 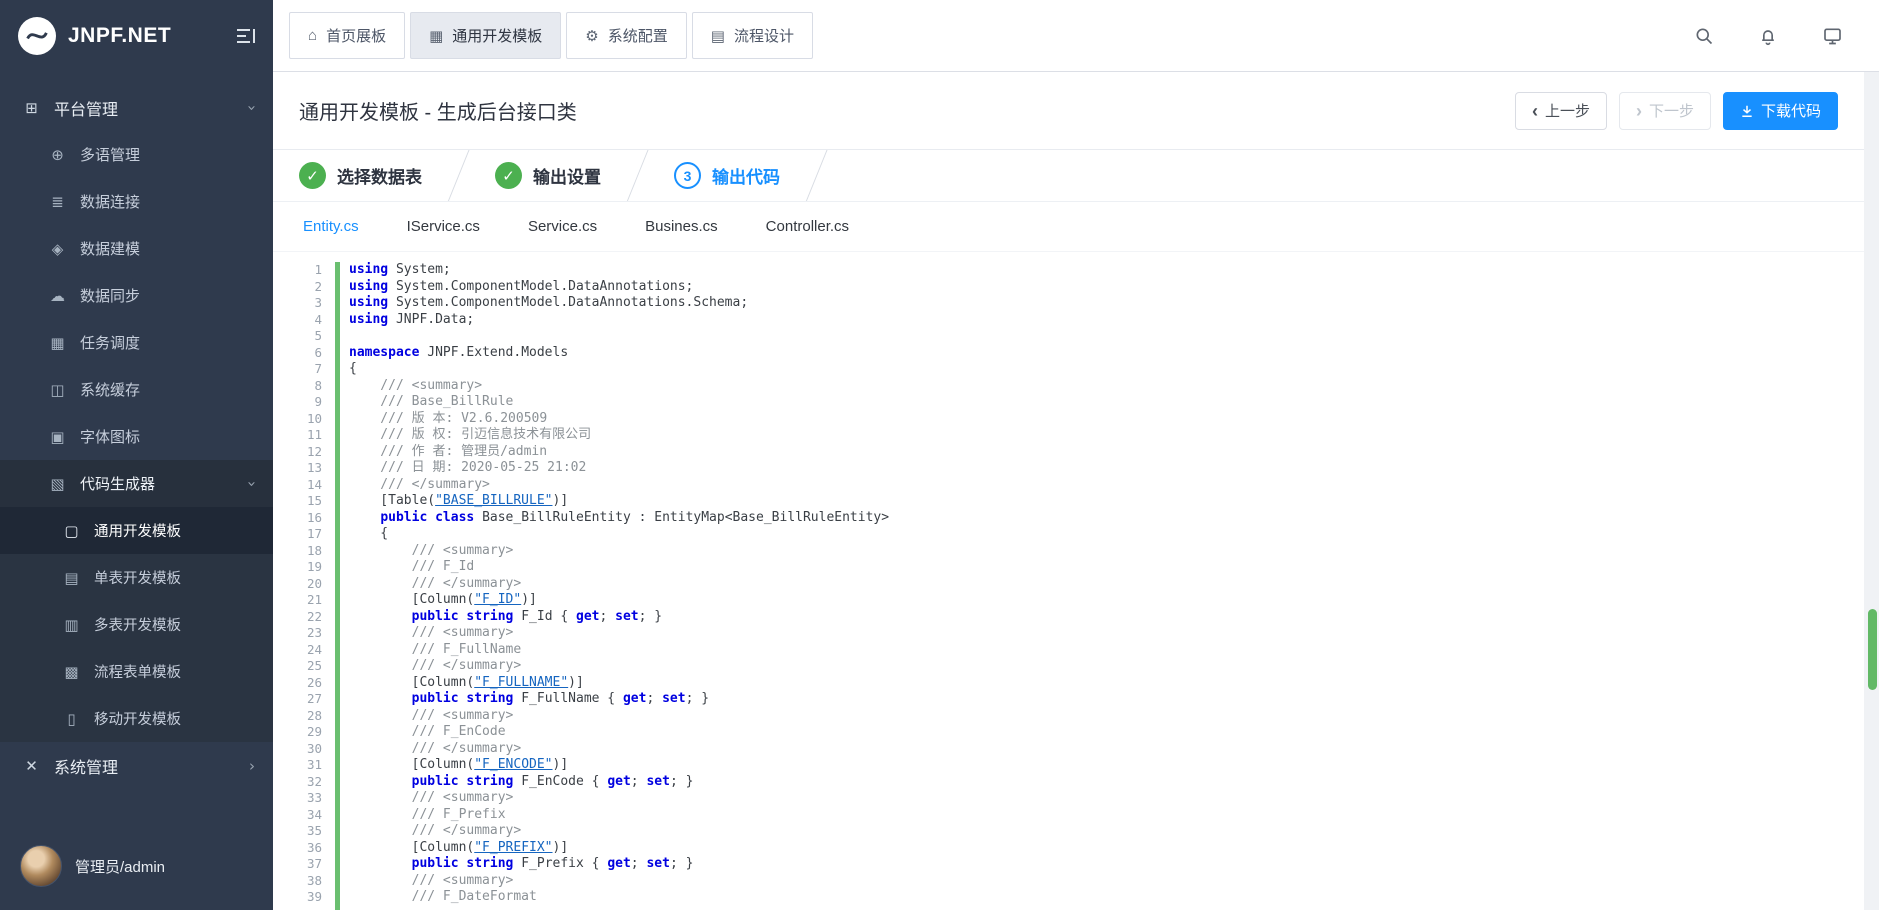 What do you see at coordinates (136, 765) in the screenshot?
I see `sidebar-item-system-management: ✕ 系统管理 ›` at bounding box center [136, 765].